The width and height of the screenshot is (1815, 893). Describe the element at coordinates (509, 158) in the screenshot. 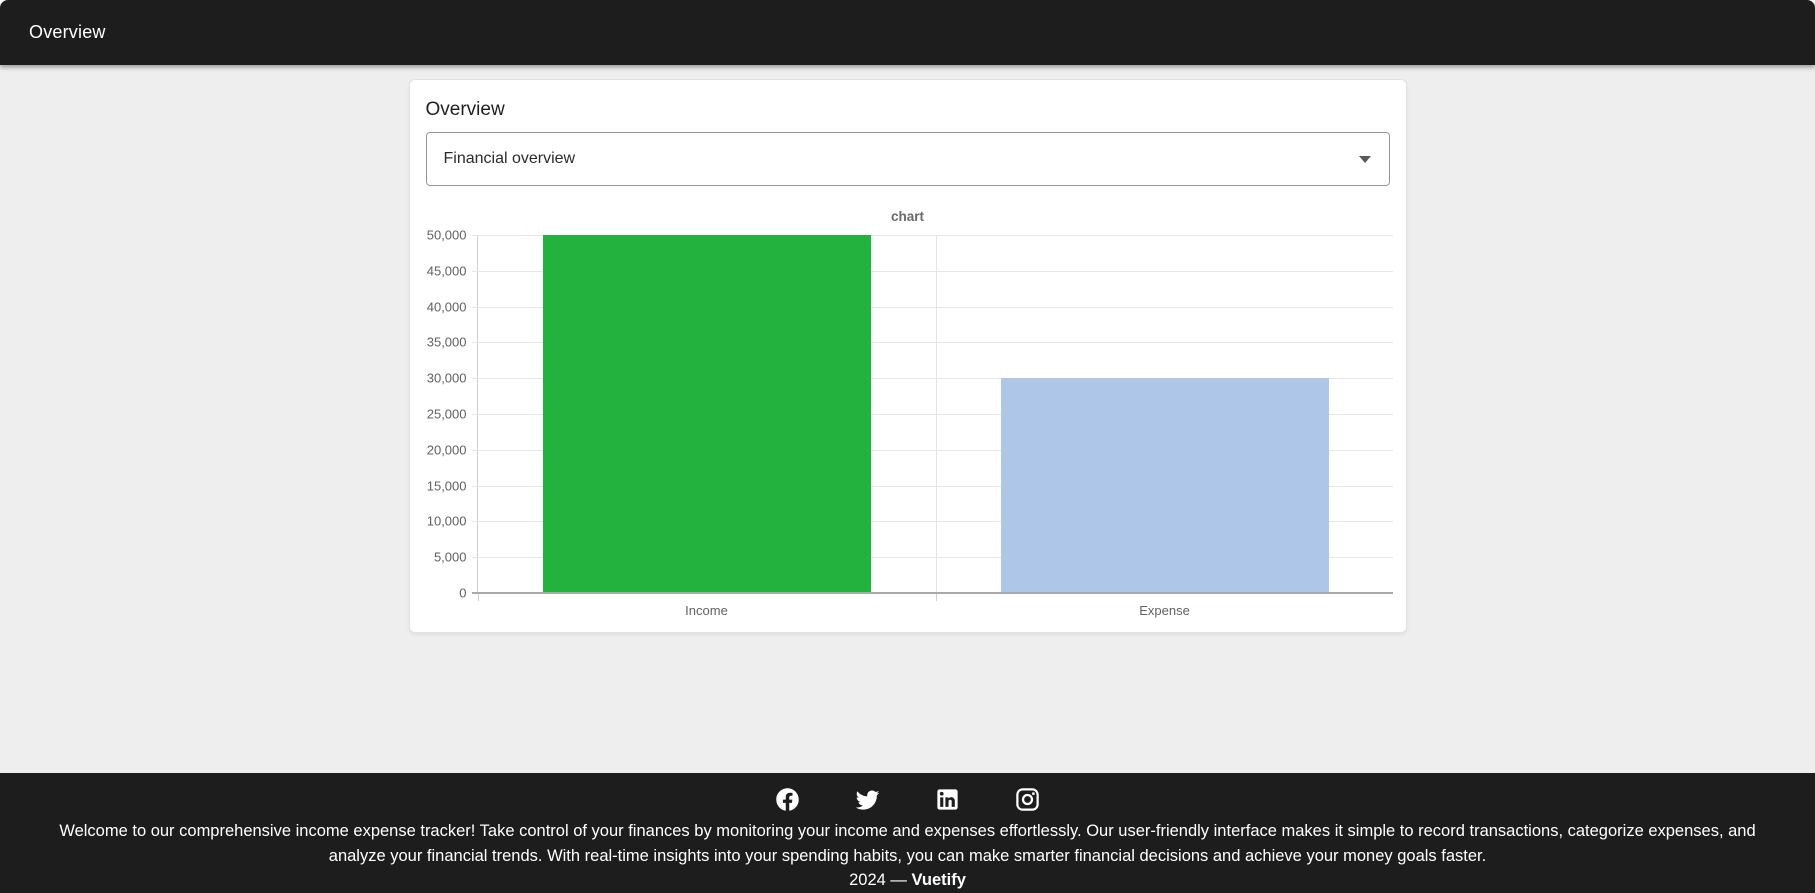

I see `select-value: Financial overview` at that location.